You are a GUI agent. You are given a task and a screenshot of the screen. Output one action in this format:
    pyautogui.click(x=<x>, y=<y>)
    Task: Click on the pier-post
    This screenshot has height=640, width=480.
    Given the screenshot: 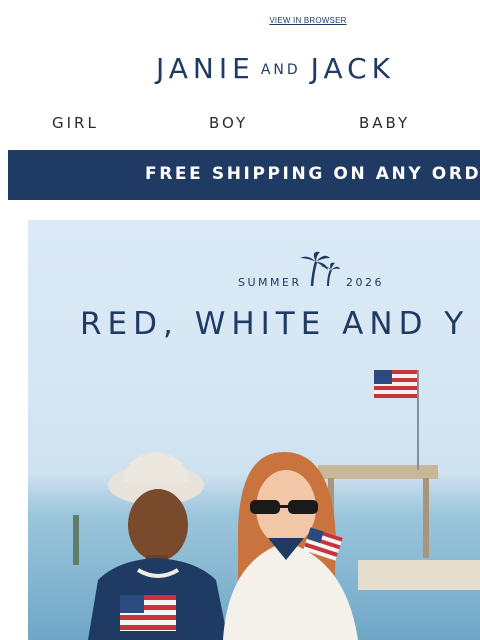 What is the action you would take?
    pyautogui.click(x=426, y=518)
    